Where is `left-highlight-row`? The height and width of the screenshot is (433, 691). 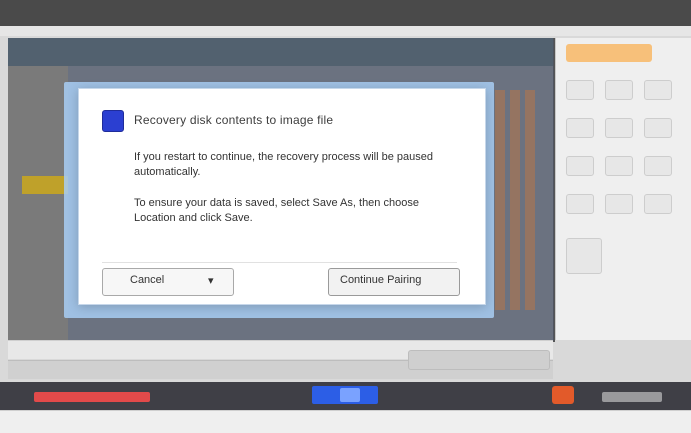
left-highlight-row is located at coordinates (45, 185).